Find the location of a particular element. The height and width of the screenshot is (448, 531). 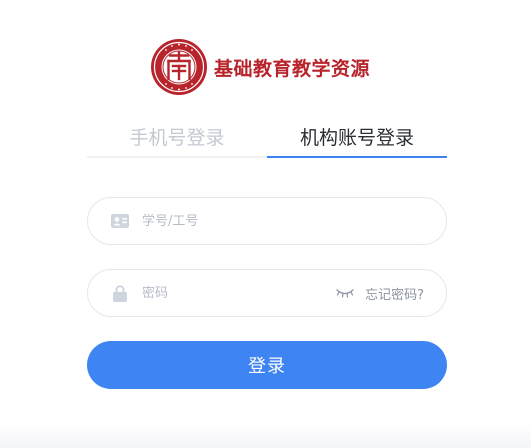

university-seal-icon is located at coordinates (179, 67).